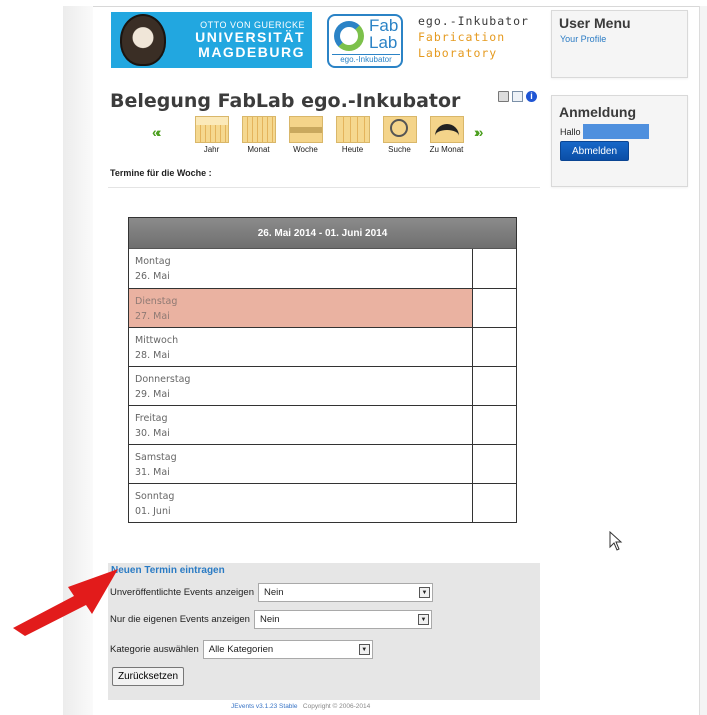 Image resolution: width=707 pixels, height=715 pixels. Describe the element at coordinates (170, 132) in the screenshot. I see `previous-arrows-icon: «‹` at that location.